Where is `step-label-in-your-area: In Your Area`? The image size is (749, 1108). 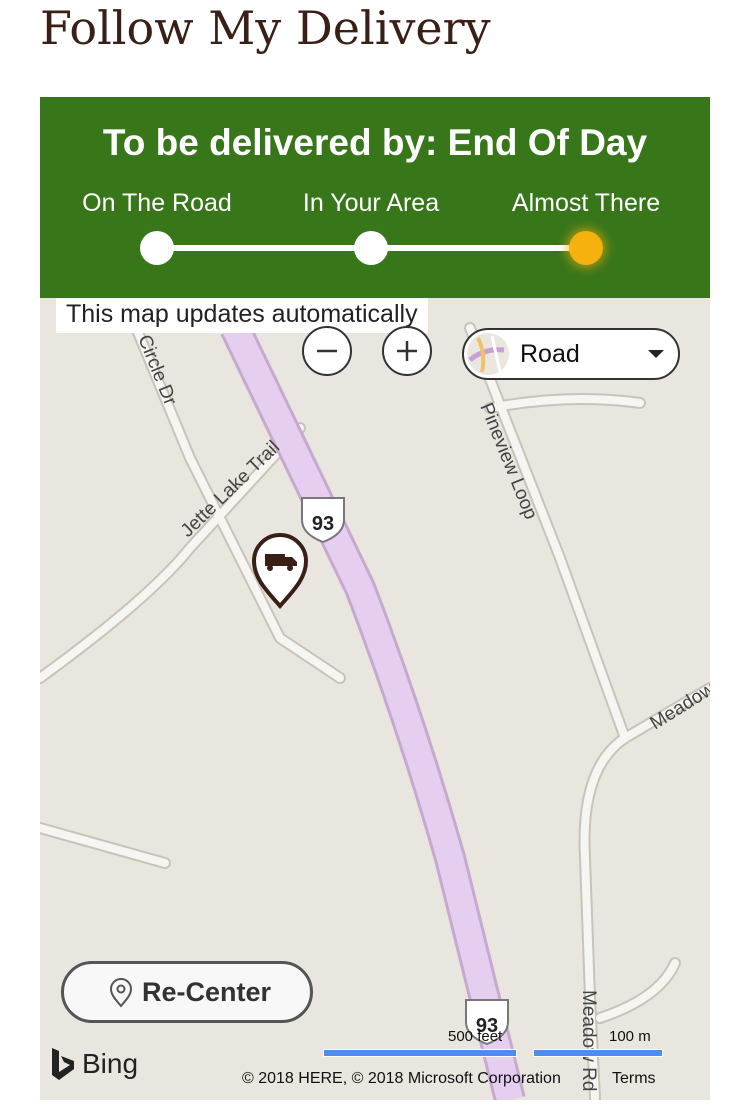
step-label-in-your-area: In Your Area is located at coordinates (371, 203).